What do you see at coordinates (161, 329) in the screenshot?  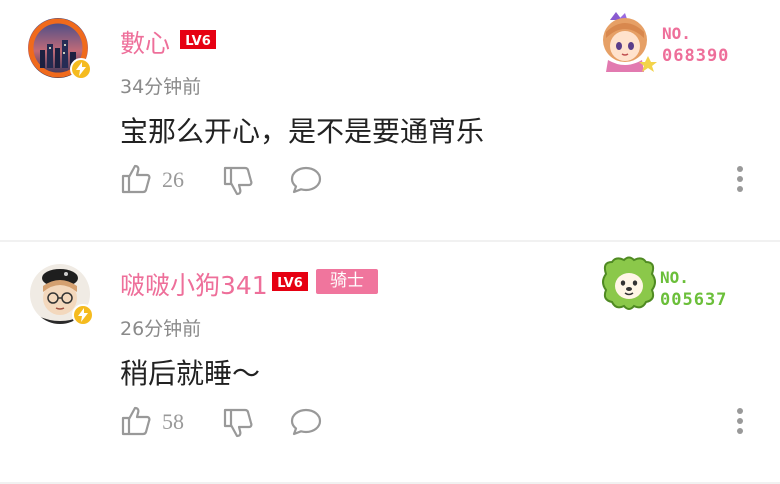 I see `timestamp: 26分钟前` at bounding box center [161, 329].